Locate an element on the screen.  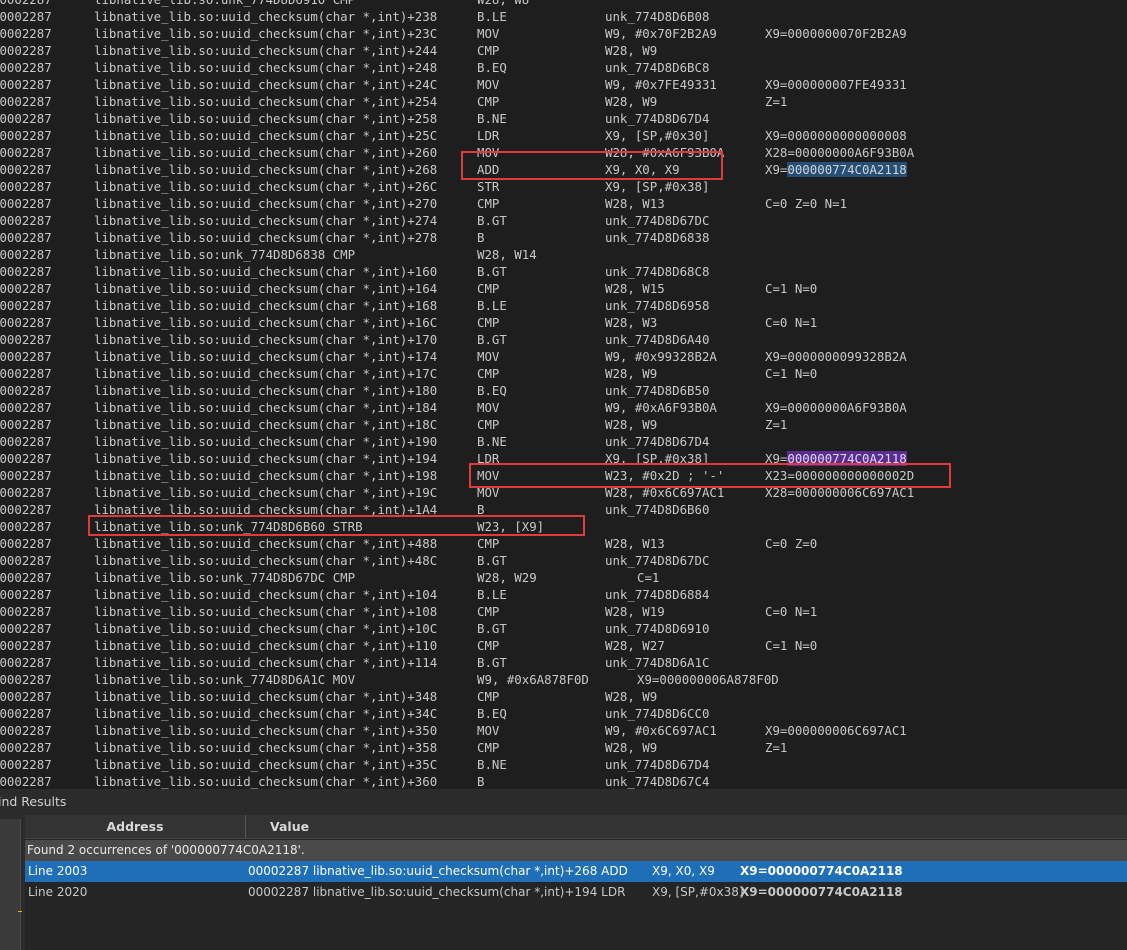
trace-function: libnative_lib.so:unk_774D8D6910 CMP is located at coordinates (224, 4).